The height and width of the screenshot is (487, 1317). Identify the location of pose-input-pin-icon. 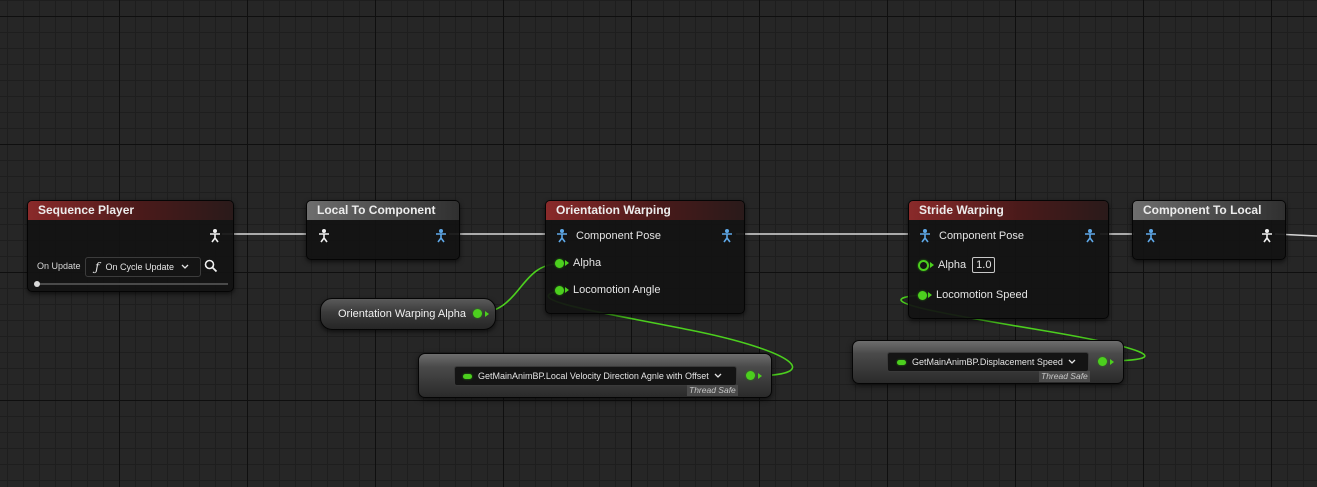
(325, 236).